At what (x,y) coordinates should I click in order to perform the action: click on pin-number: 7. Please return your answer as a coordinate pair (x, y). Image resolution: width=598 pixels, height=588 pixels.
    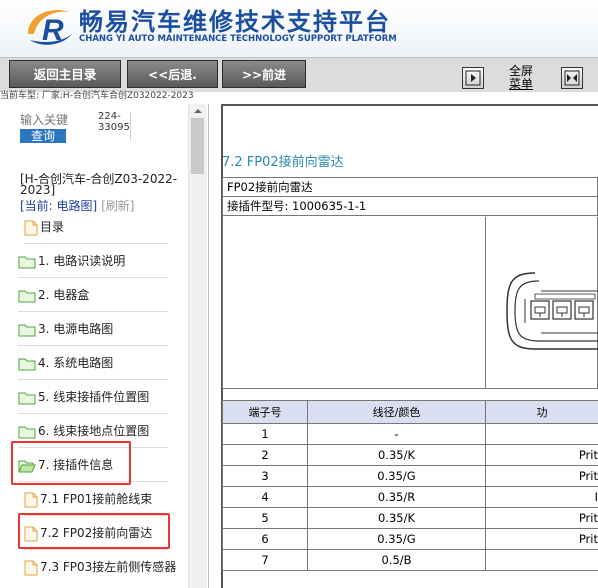
    Looking at the image, I should click on (265, 560).